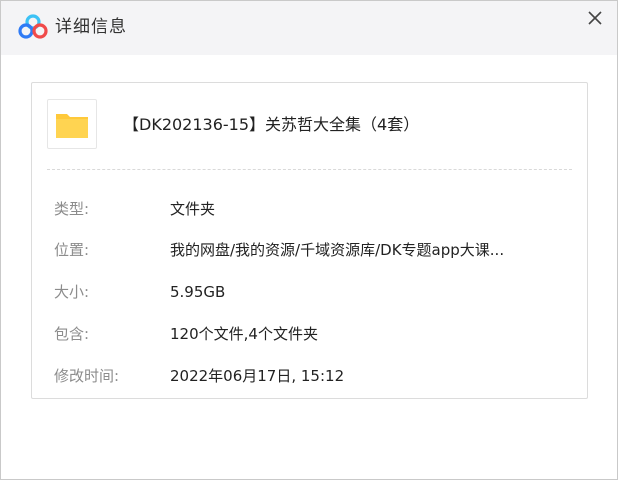 The height and width of the screenshot is (480, 618). What do you see at coordinates (309, 169) in the screenshot?
I see `divider` at bounding box center [309, 169].